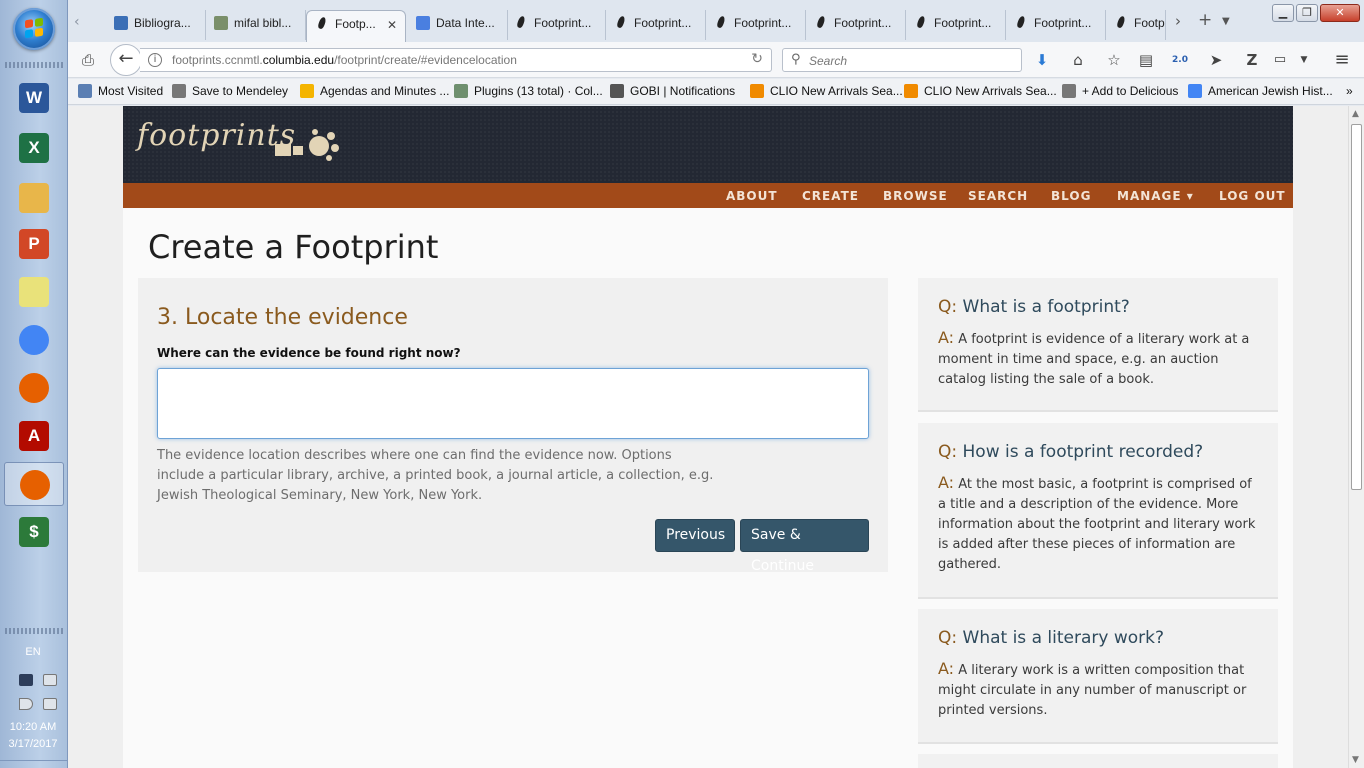  I want to click on windows-taskbar: W X P A $ EN 10:20 AM 3/17/2017, so click(34, 384).